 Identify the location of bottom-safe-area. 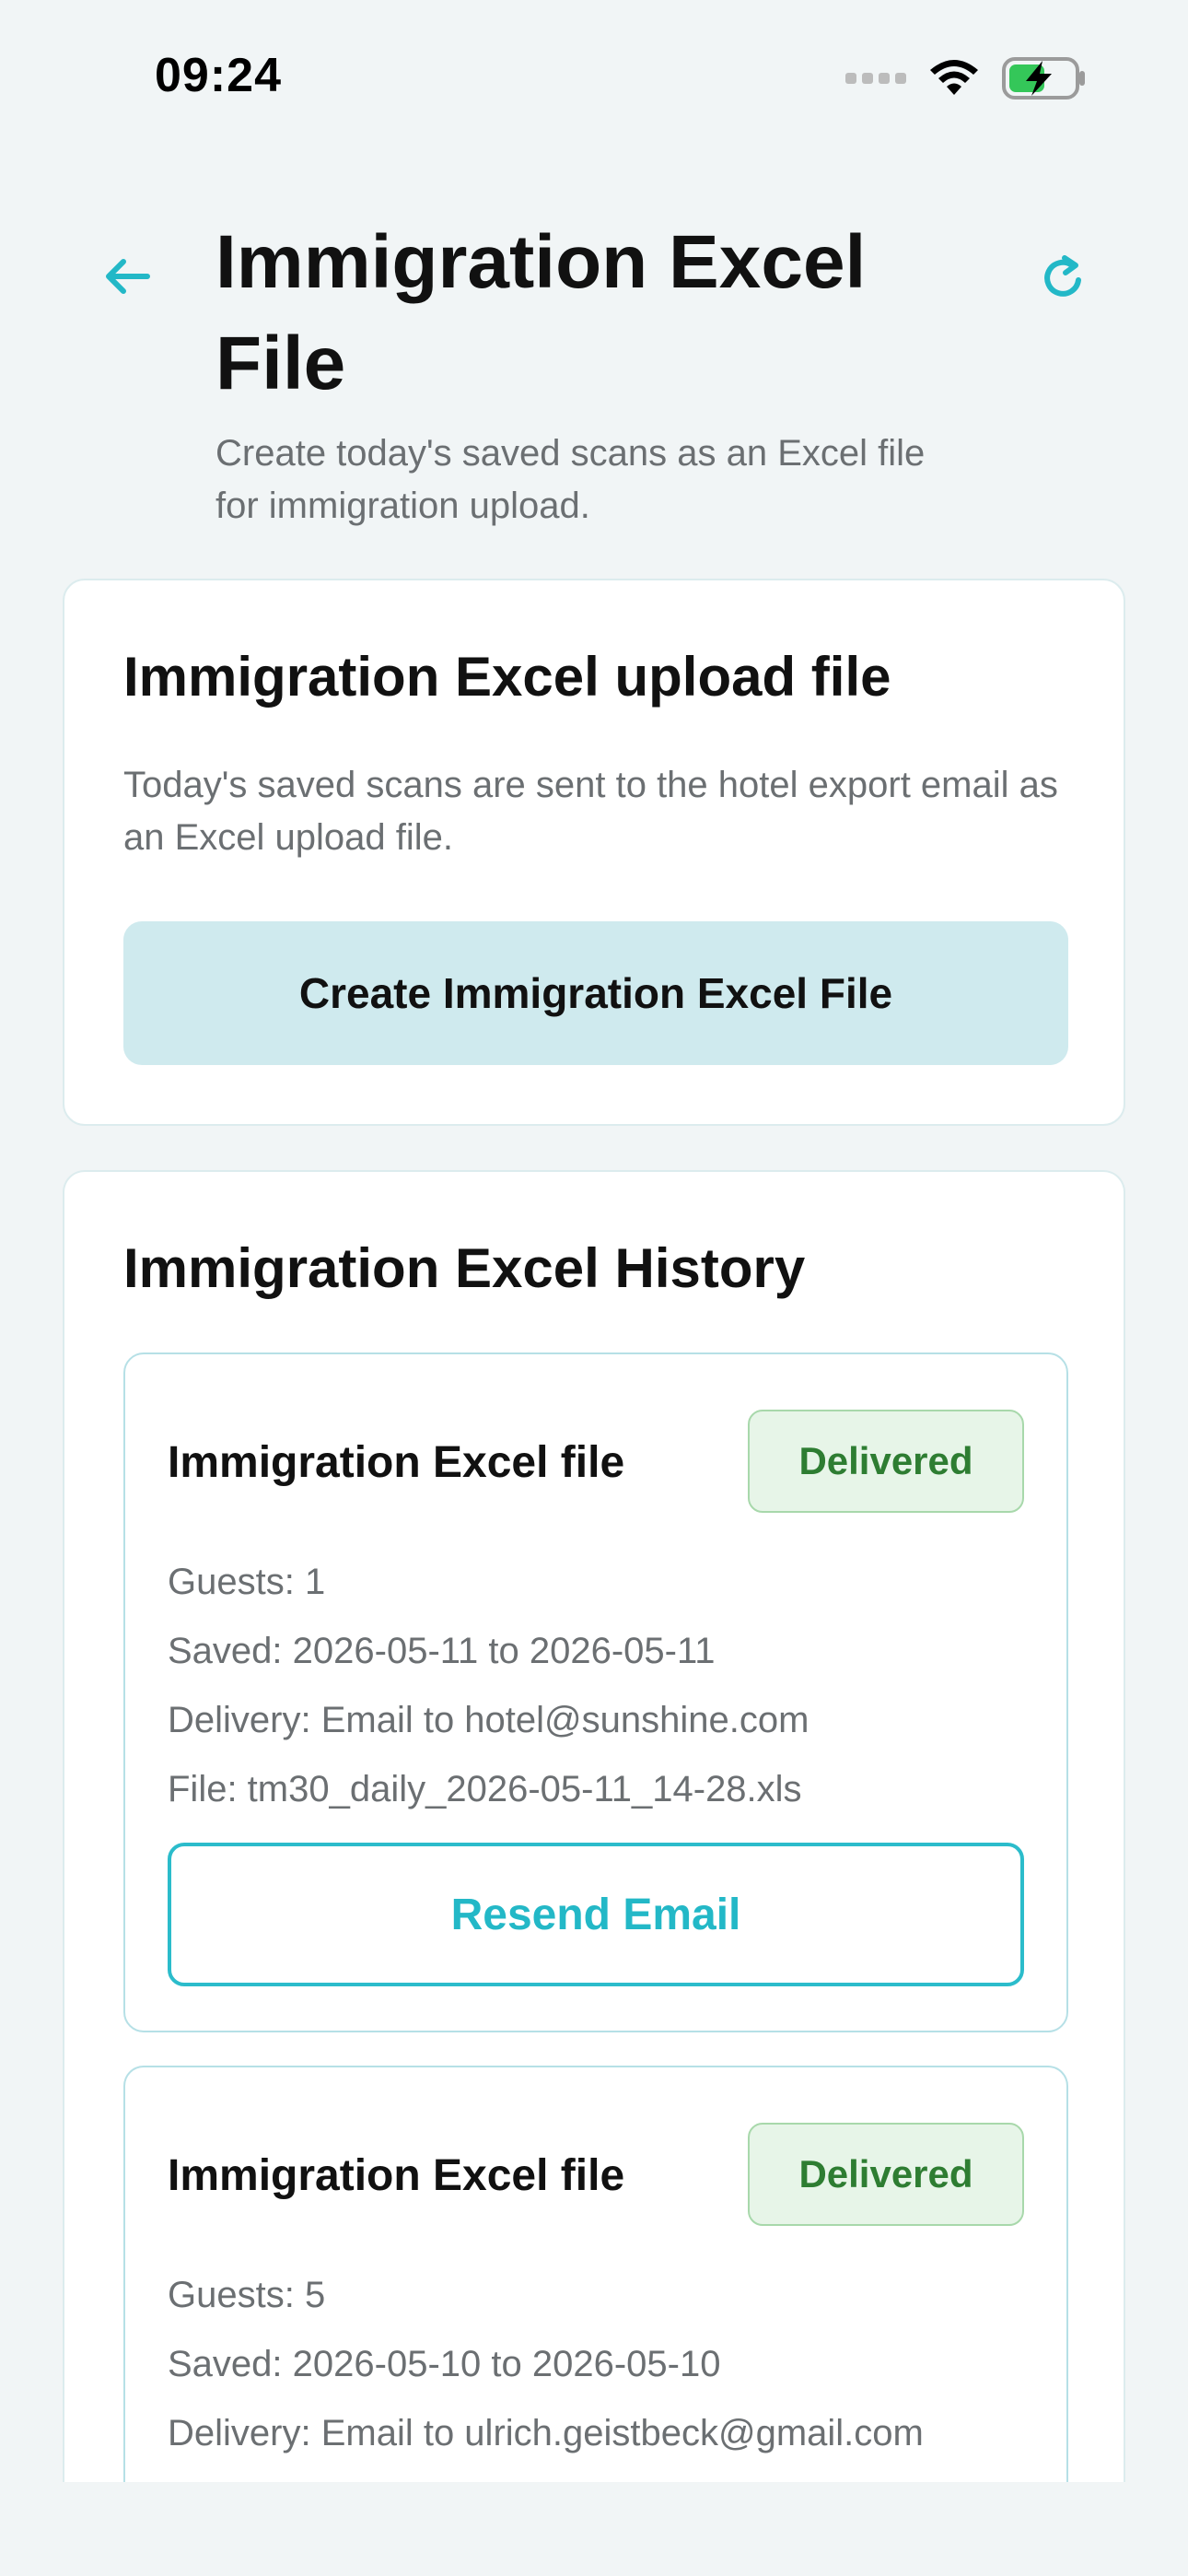
(594, 2529).